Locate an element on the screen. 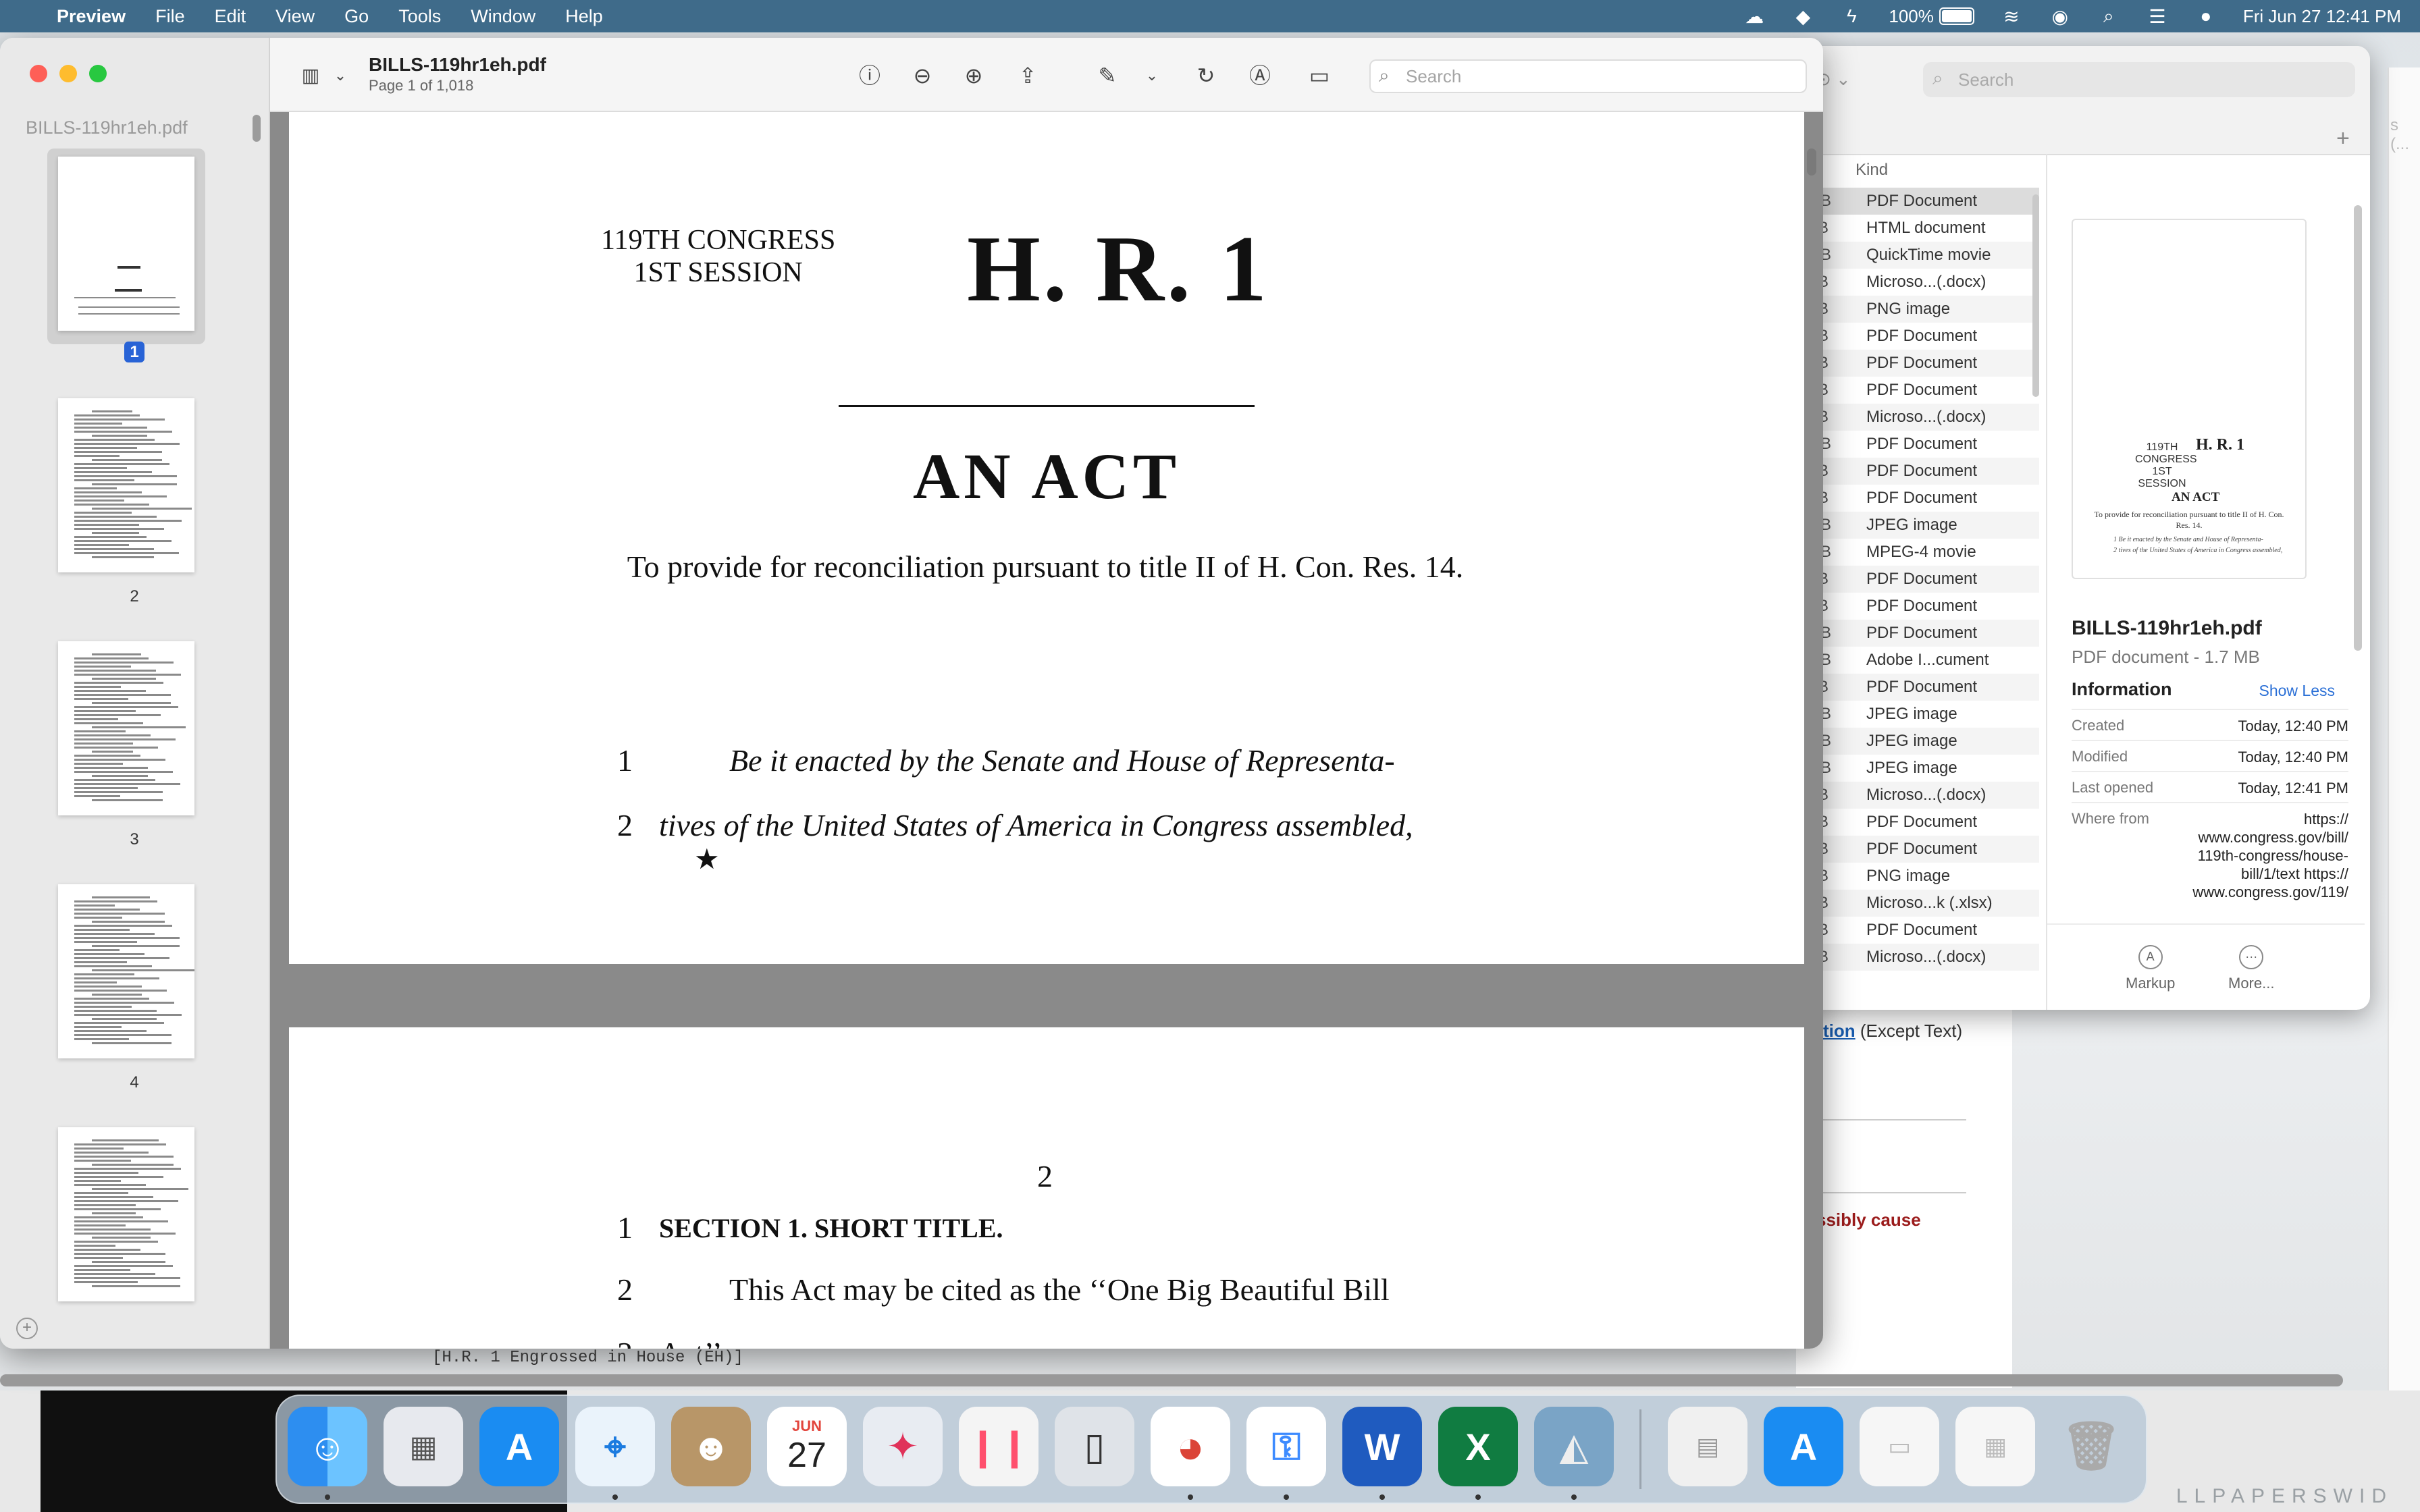  add-page-icon: + is located at coordinates (27, 1328).